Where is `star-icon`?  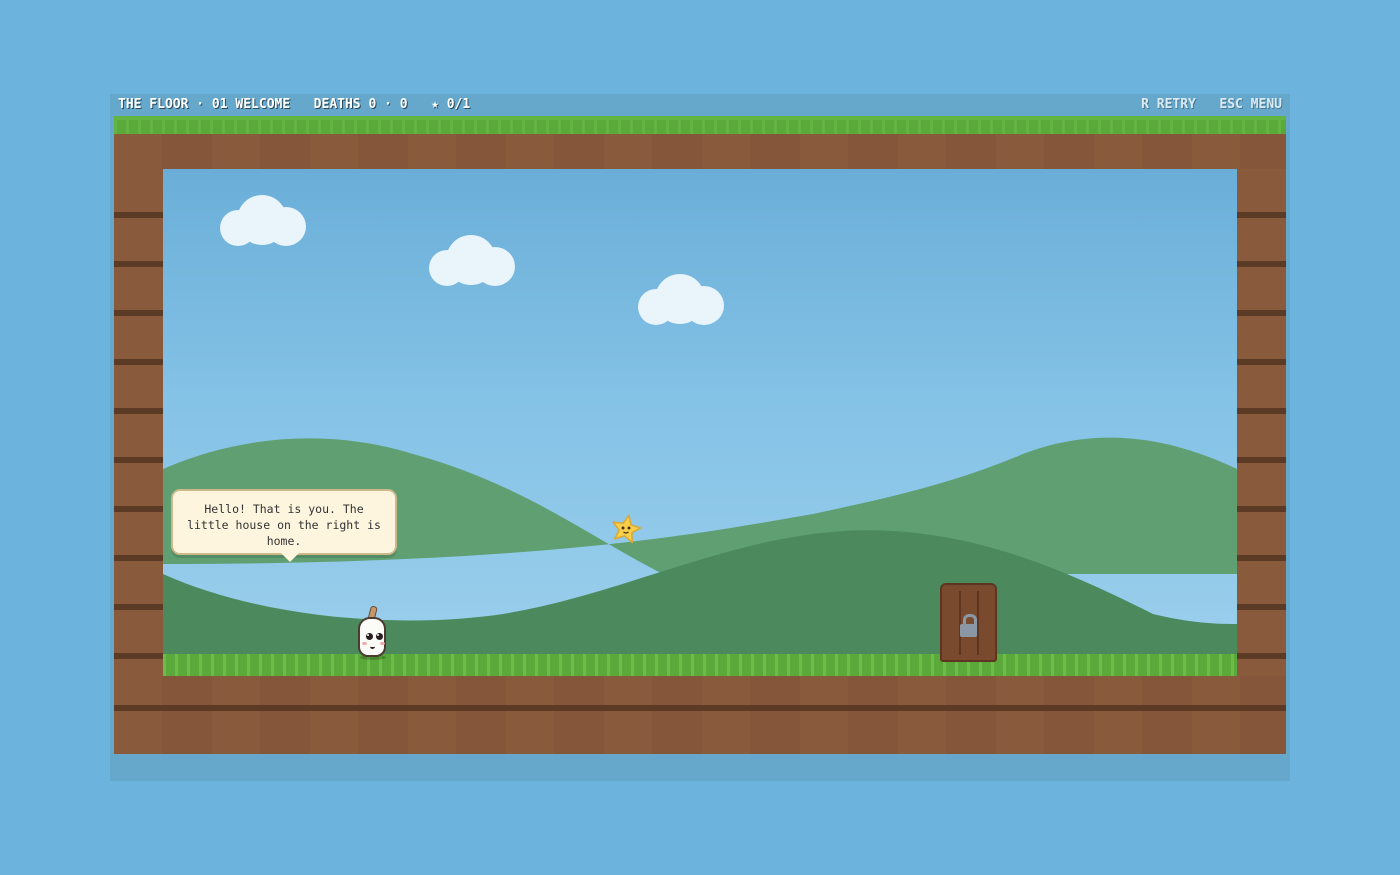
star-icon is located at coordinates (627, 529).